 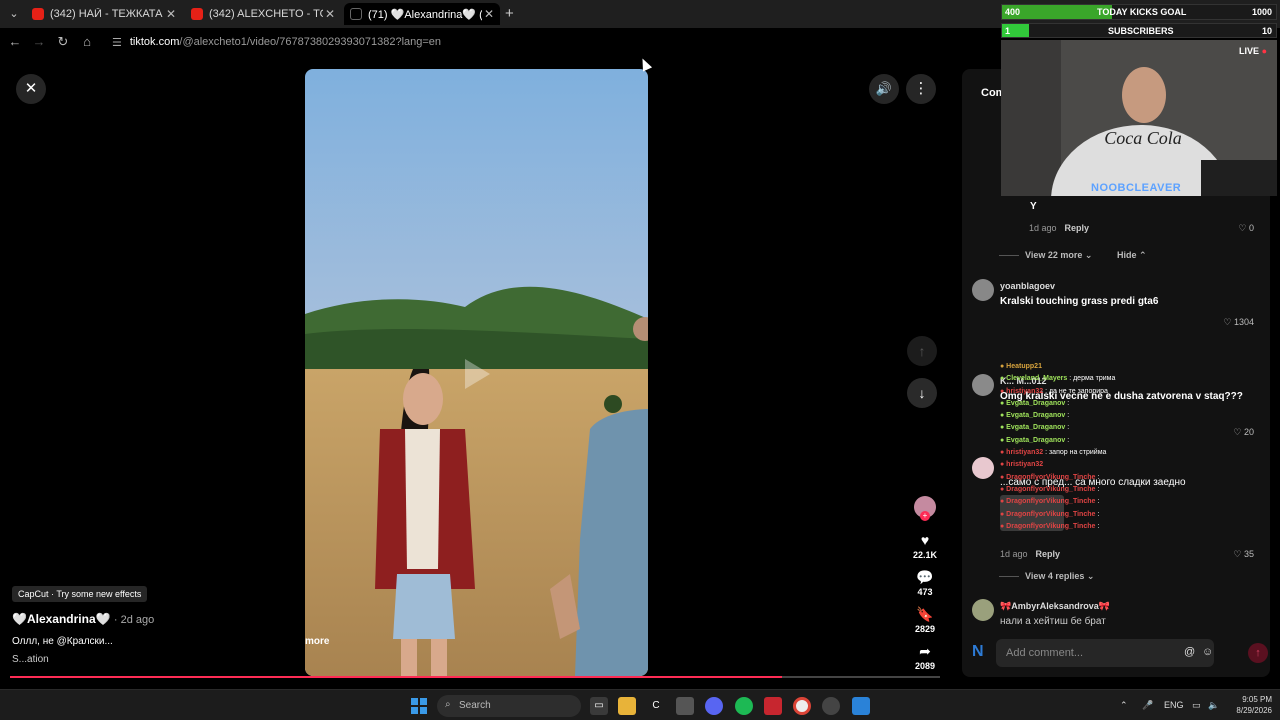 What do you see at coordinates (1147, 705) in the screenshot?
I see `microphone-icon: 🎤` at bounding box center [1147, 705].